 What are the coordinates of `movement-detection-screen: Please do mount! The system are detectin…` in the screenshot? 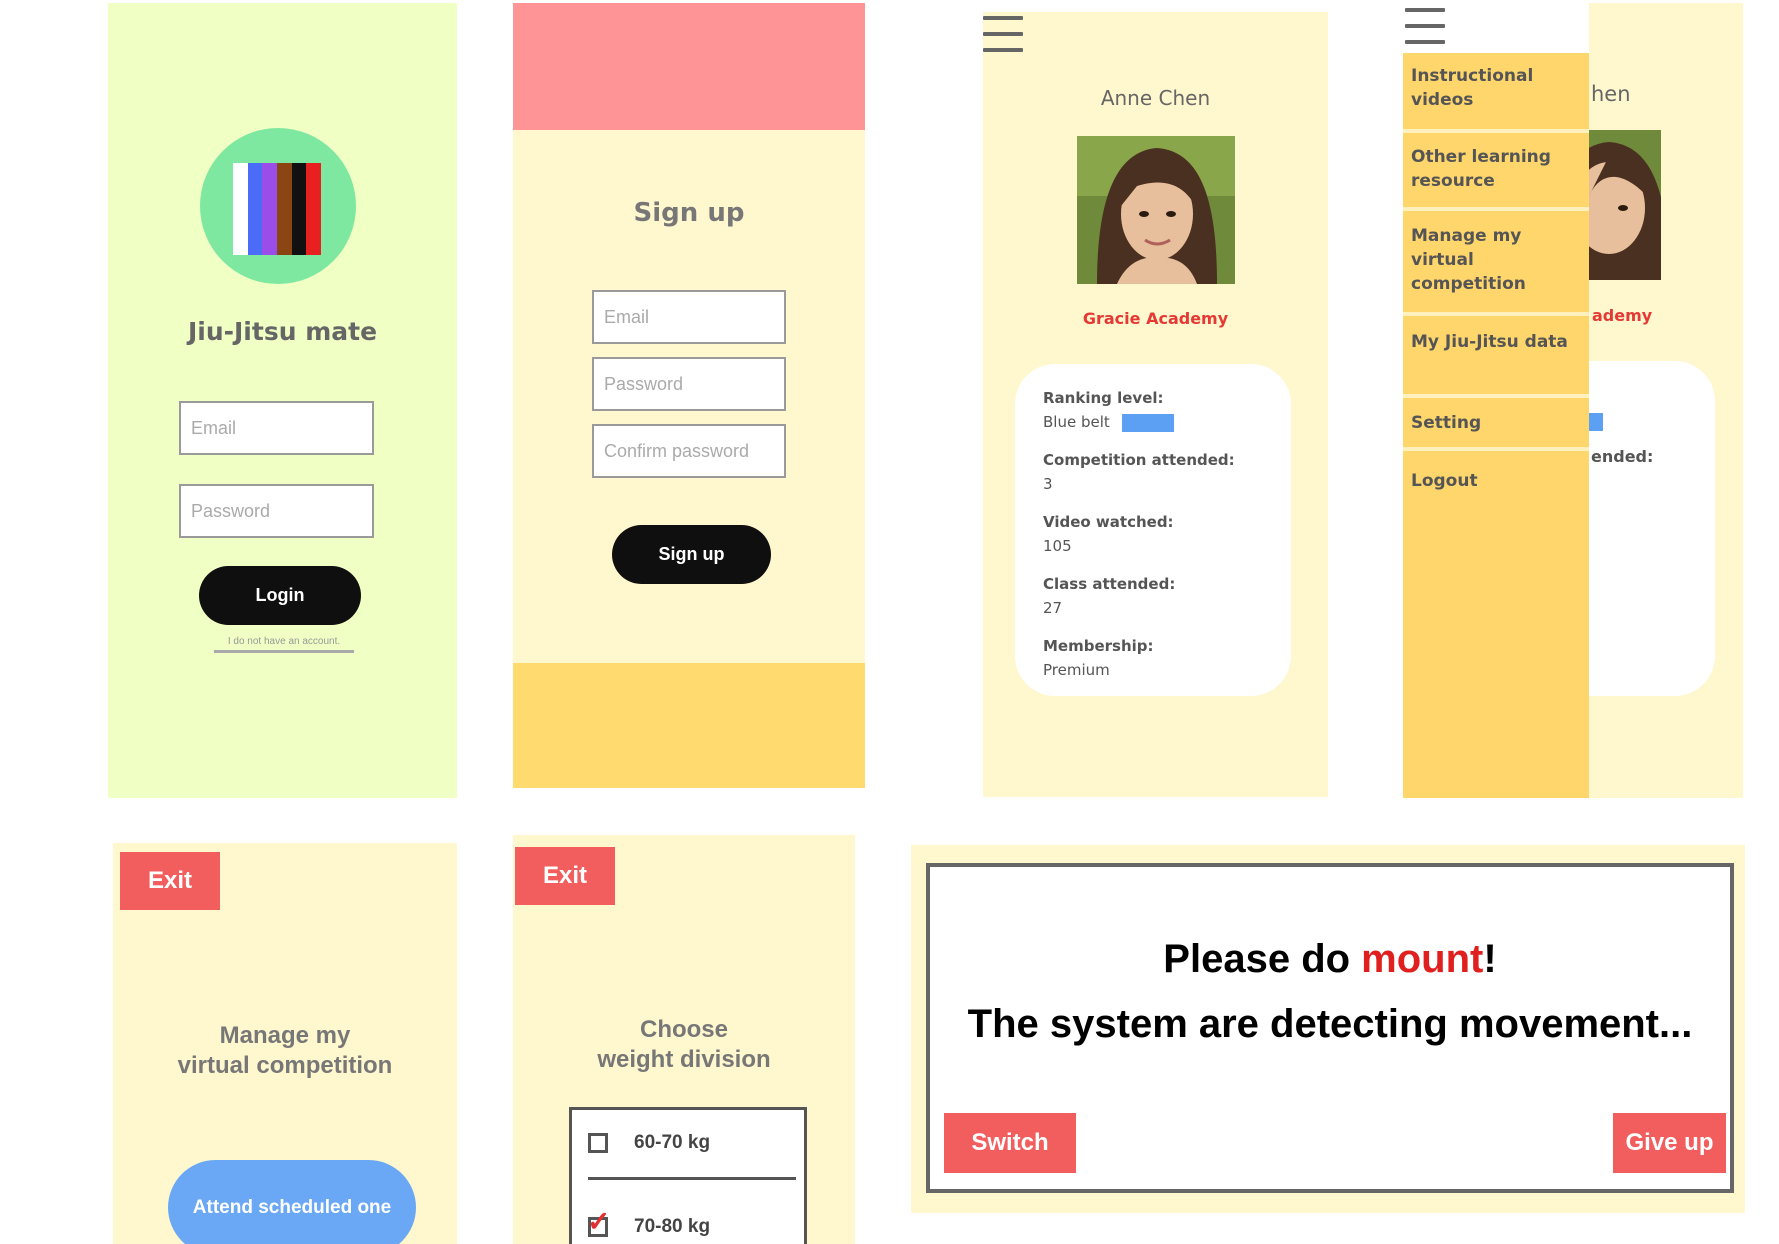 It's located at (1328, 1029).